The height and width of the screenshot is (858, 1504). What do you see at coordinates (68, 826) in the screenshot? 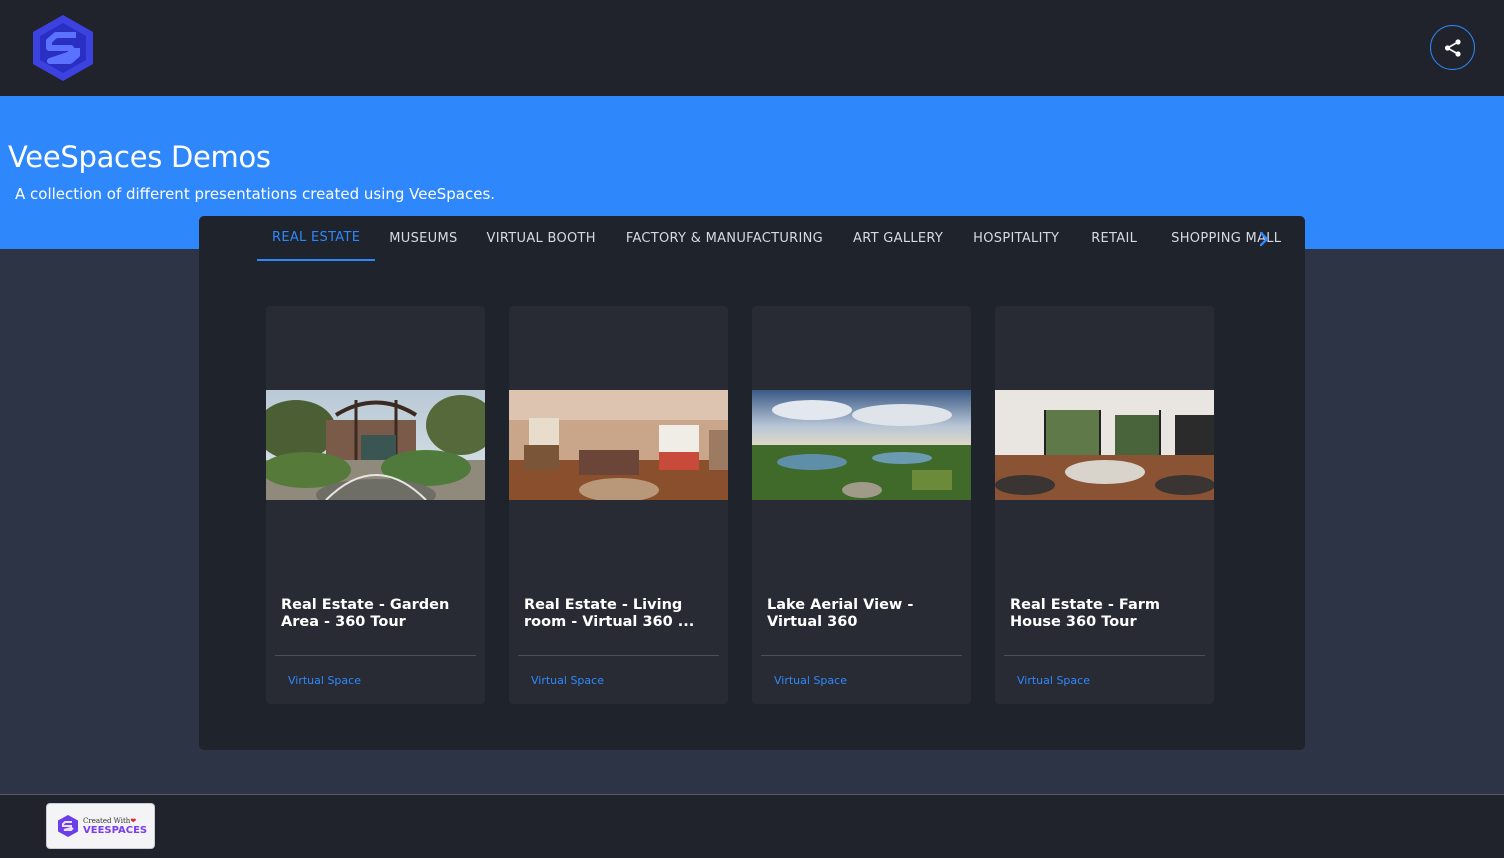
I see `veespaces-badge-logo-icon` at bounding box center [68, 826].